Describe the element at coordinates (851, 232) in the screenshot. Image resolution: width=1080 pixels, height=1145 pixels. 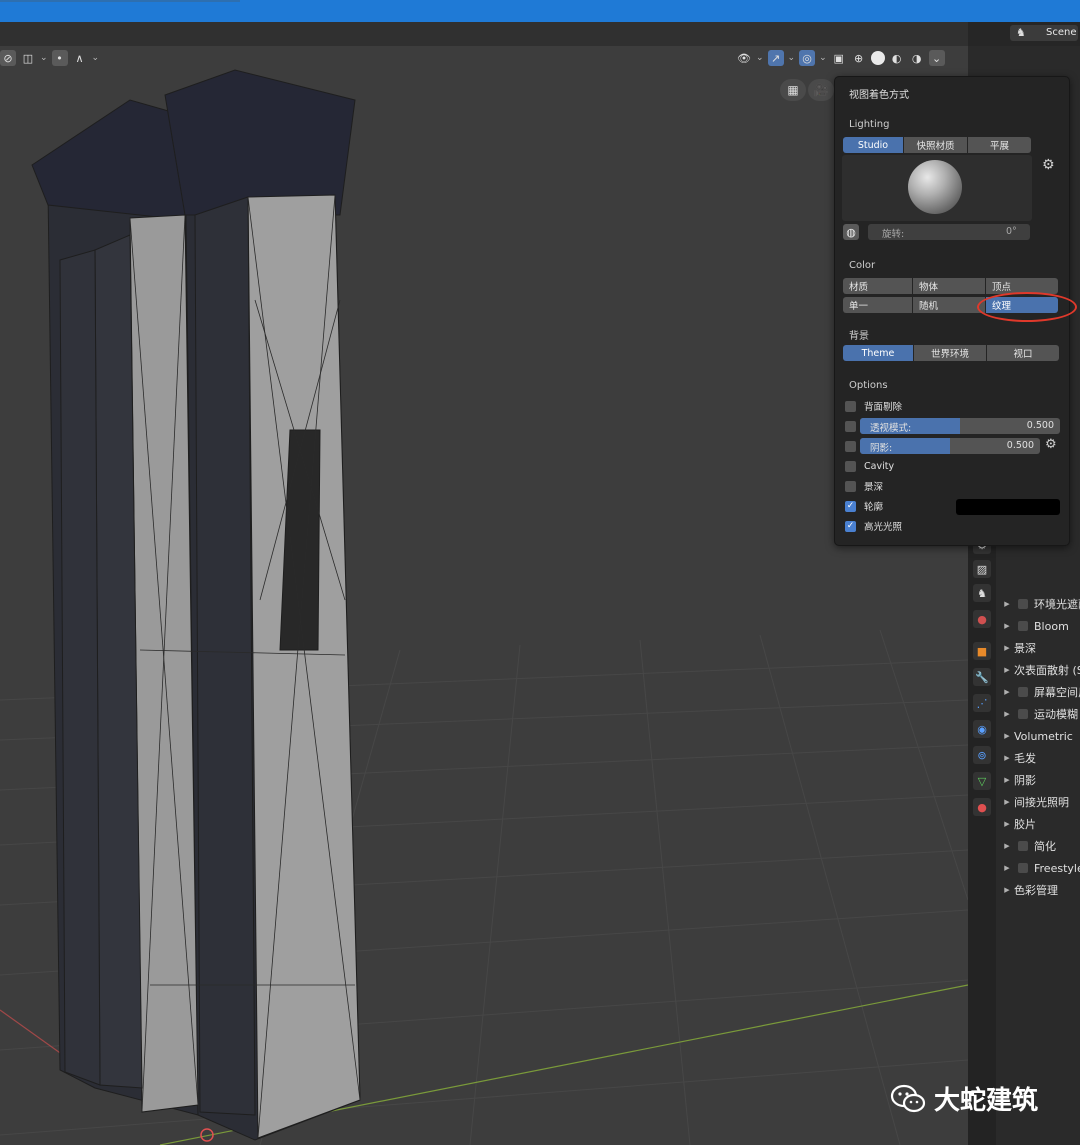
I see `world-space-lighting-icon: ◍` at that location.